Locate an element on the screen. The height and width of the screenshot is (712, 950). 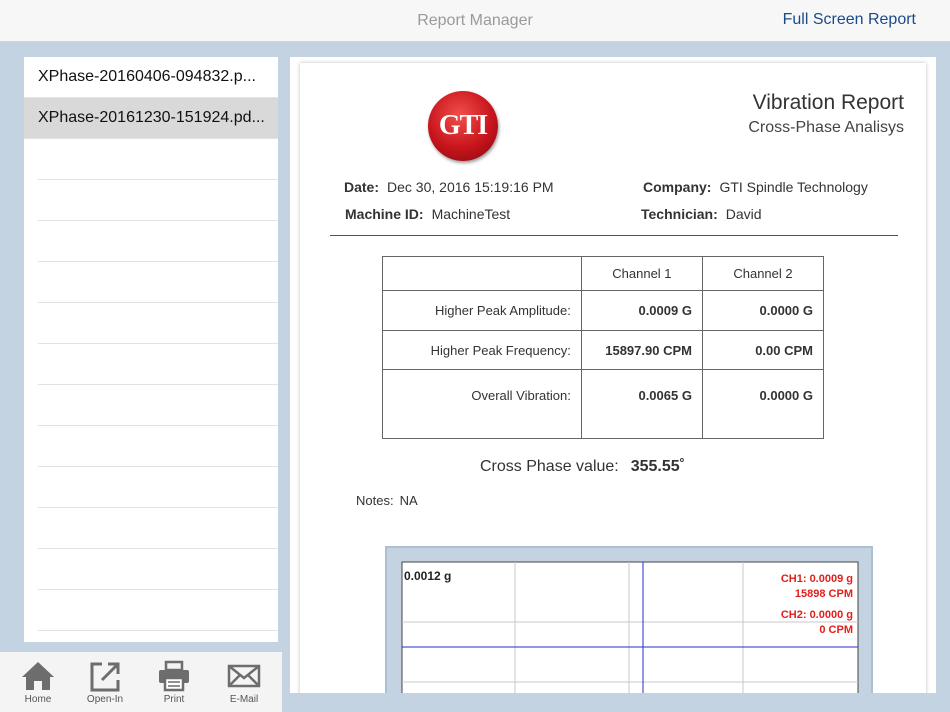
print-button: Print is located at coordinates (174, 682).